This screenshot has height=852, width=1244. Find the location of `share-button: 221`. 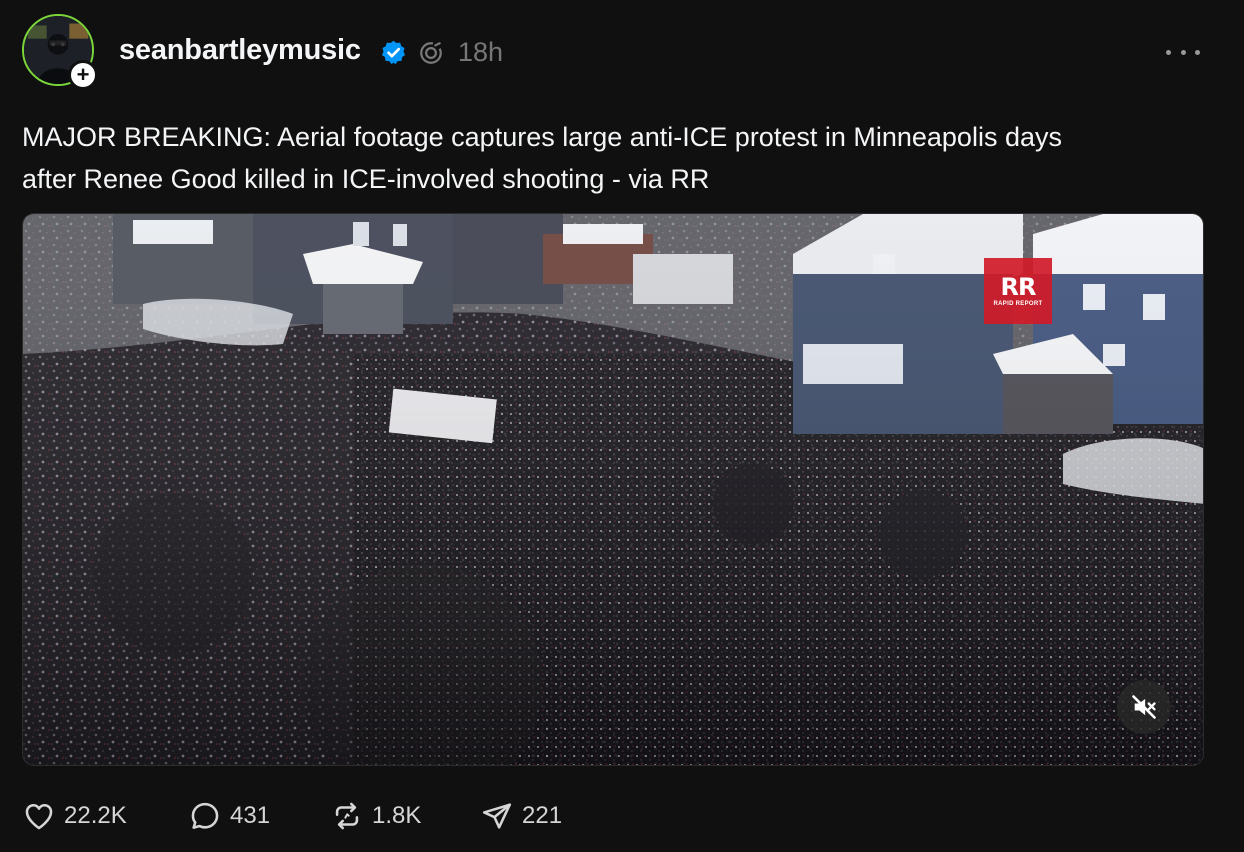

share-button: 221 is located at coordinates (521, 816).